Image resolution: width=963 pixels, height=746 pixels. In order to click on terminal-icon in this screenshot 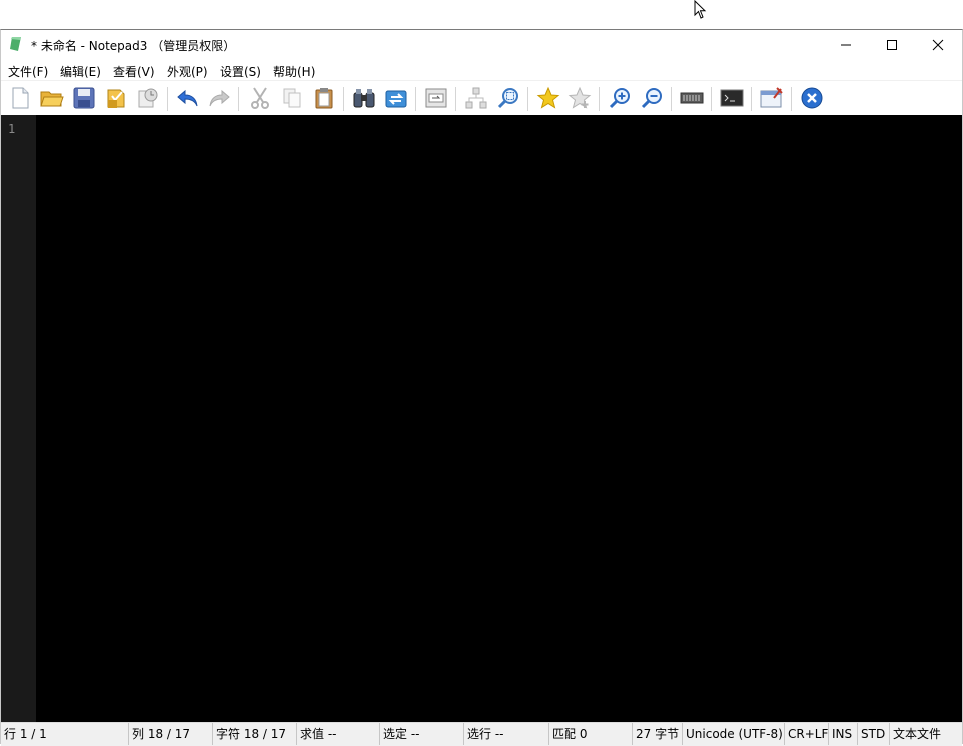, I will do `click(732, 98)`.